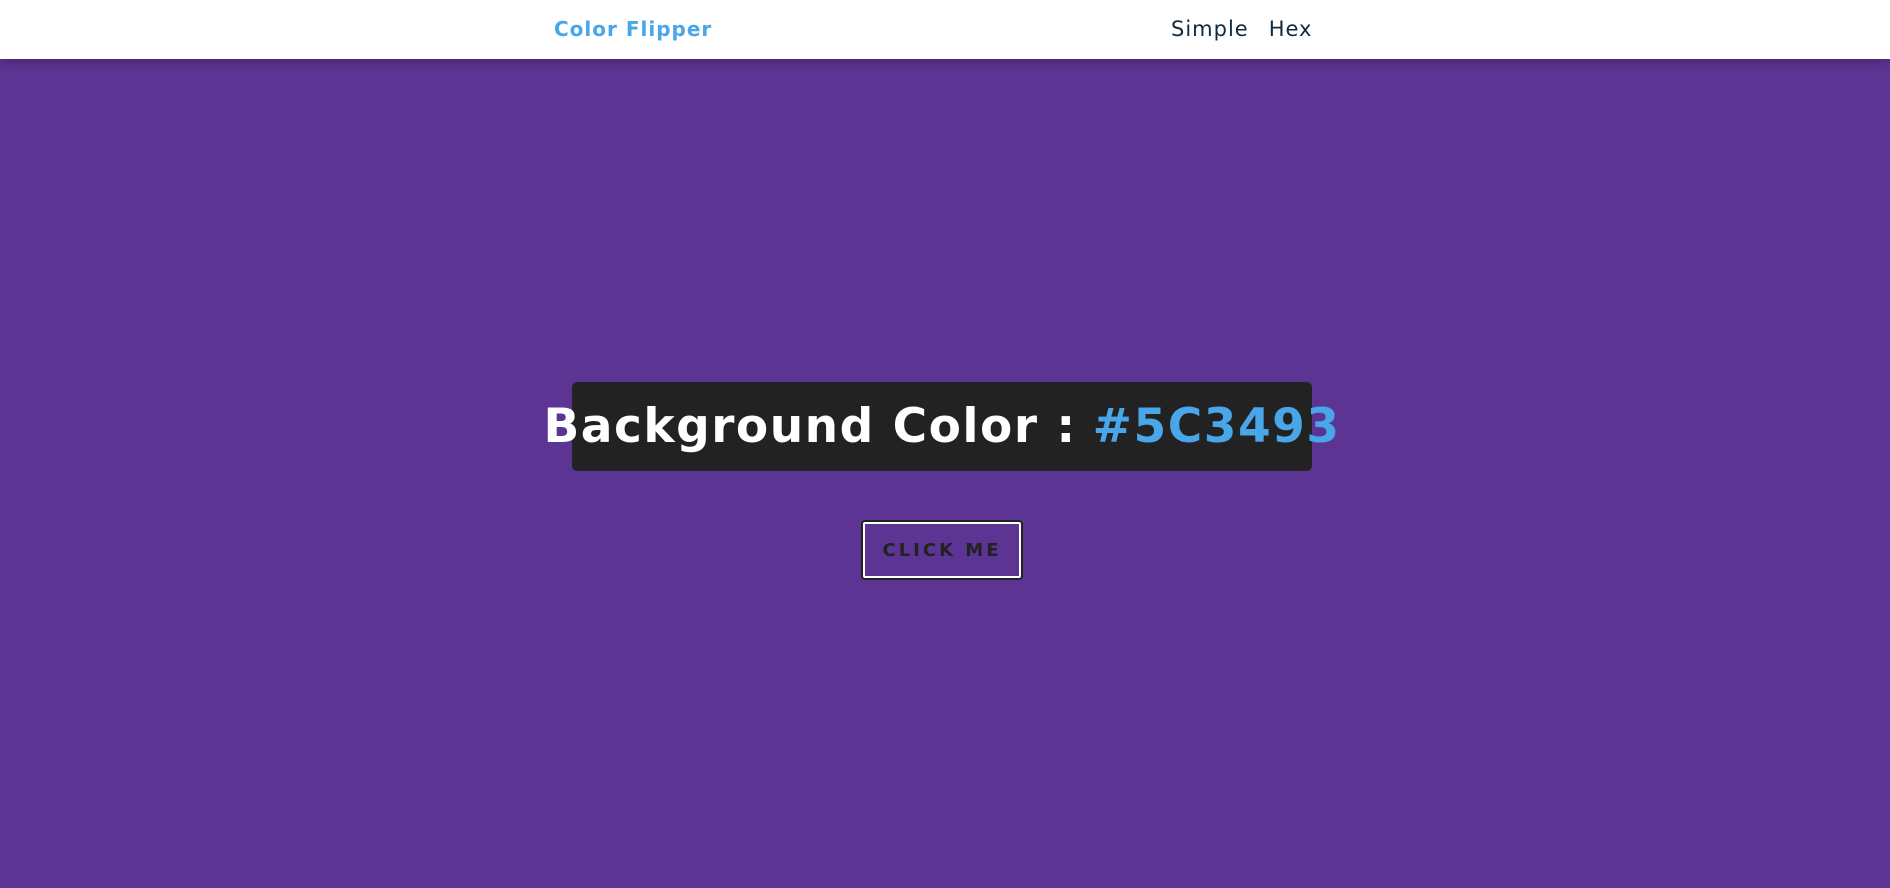 Image resolution: width=1890 pixels, height=888 pixels. What do you see at coordinates (945, 29) in the screenshot?
I see `navbar: Color Flipper Simple Hex` at bounding box center [945, 29].